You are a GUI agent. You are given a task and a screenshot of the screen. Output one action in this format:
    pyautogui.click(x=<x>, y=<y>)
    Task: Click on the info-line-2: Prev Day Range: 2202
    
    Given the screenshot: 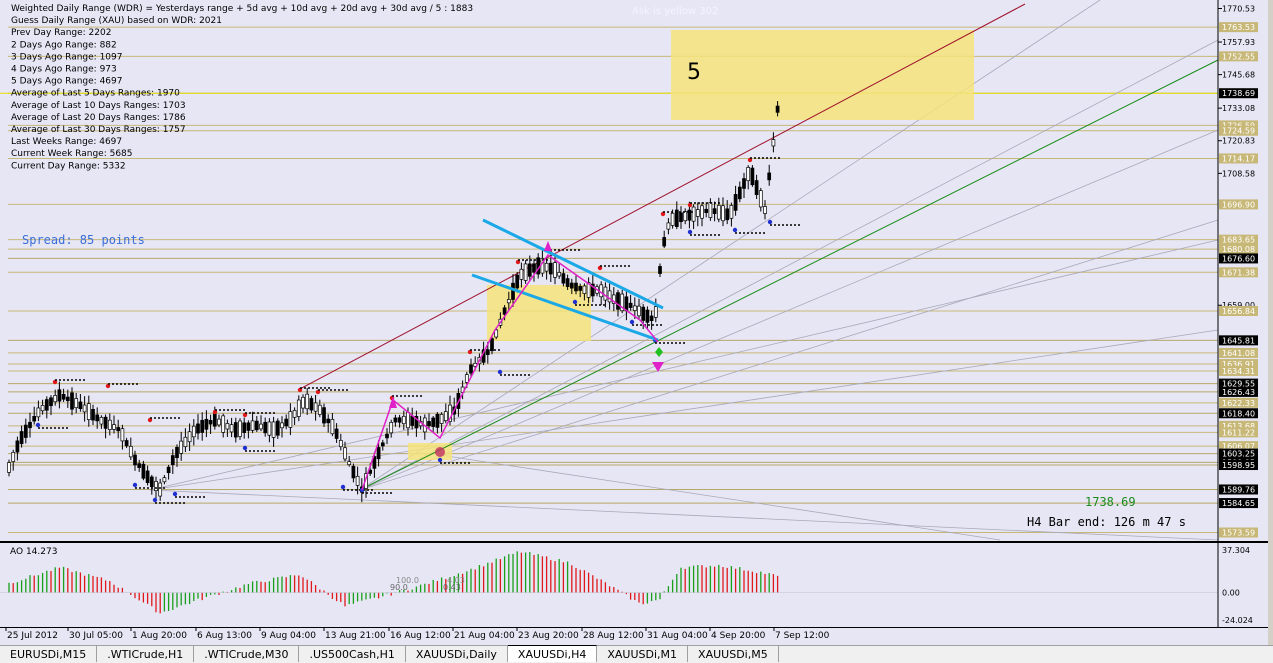 What is the action you would take?
    pyautogui.click(x=61, y=33)
    